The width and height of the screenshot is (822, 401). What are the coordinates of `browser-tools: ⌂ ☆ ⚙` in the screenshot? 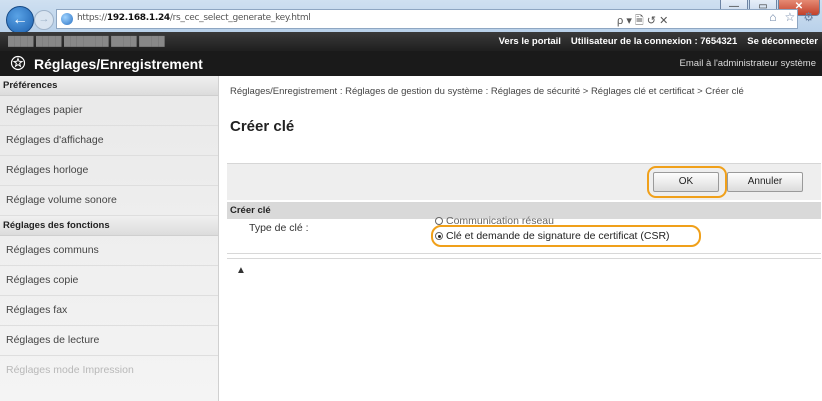 It's located at (791, 17).